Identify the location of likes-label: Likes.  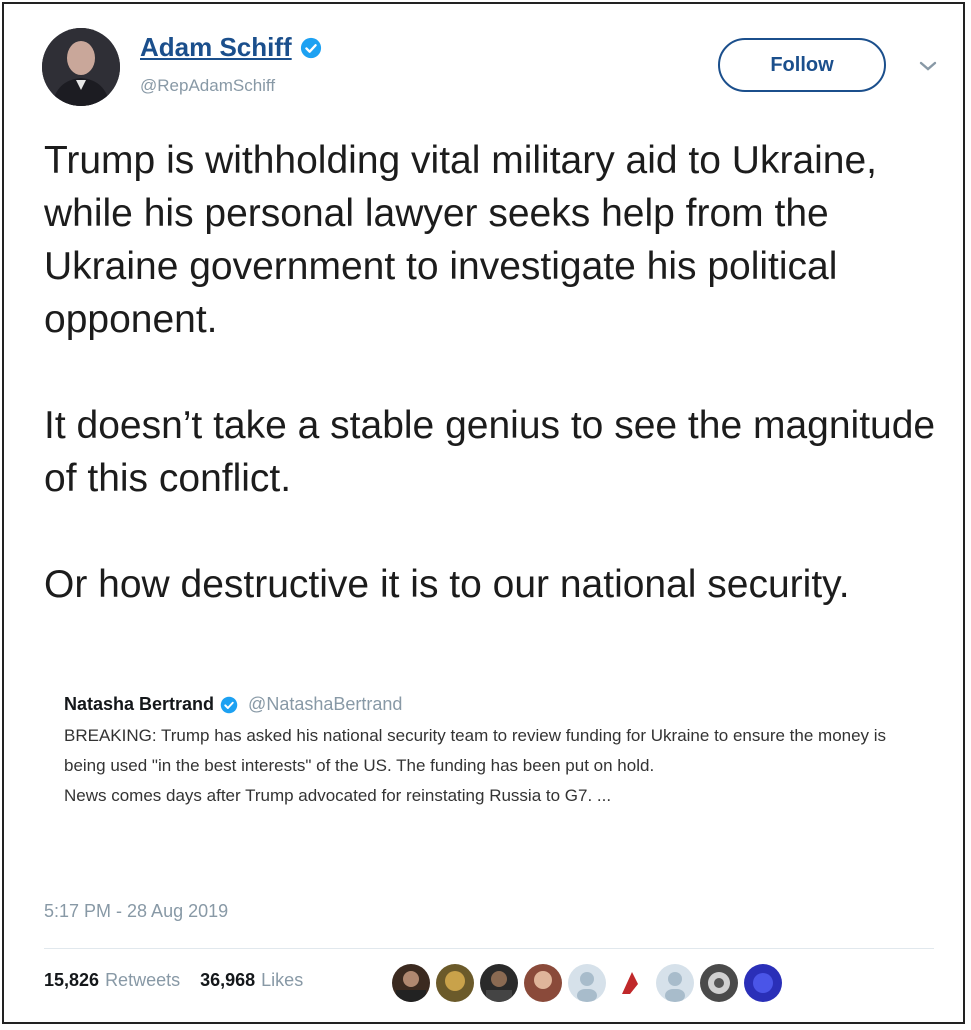
(282, 980).